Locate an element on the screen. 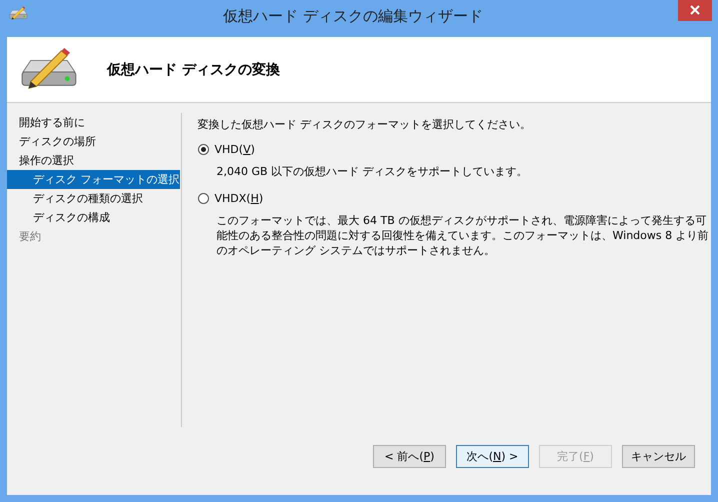 This screenshot has height=502, width=718. app-icon is located at coordinates (18, 13).